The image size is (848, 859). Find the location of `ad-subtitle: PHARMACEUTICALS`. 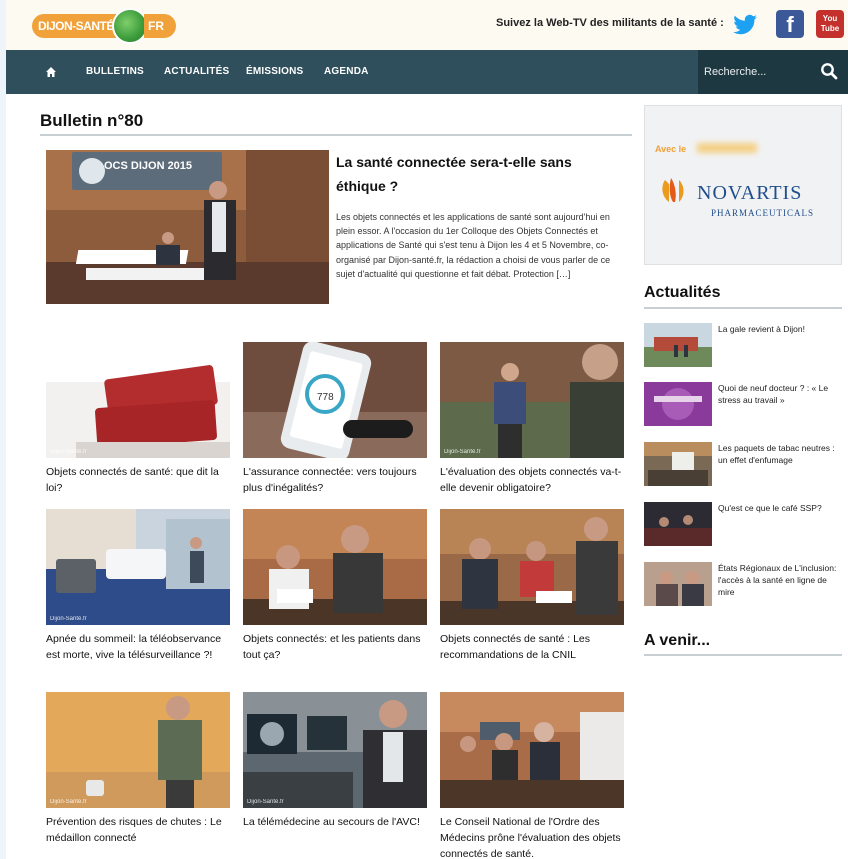

ad-subtitle: PHARMACEUTICALS is located at coordinates (763, 213).